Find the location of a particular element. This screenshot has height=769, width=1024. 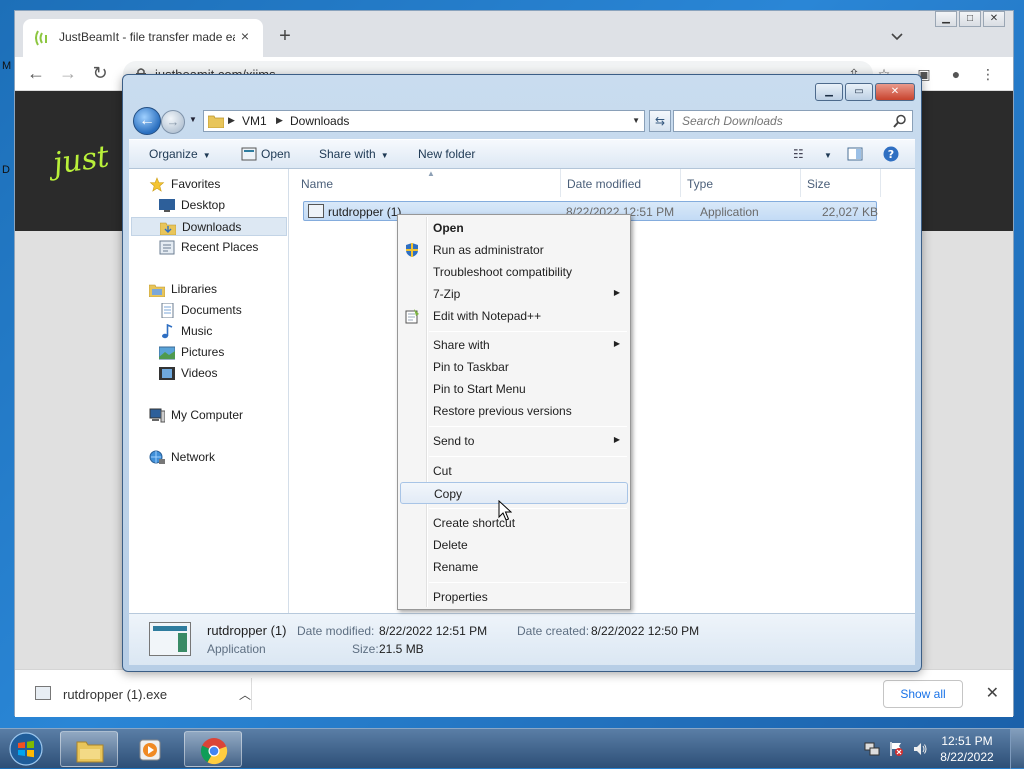

menu-item-edit-notepad: Edit with Notepad++ is located at coordinates (514, 316).